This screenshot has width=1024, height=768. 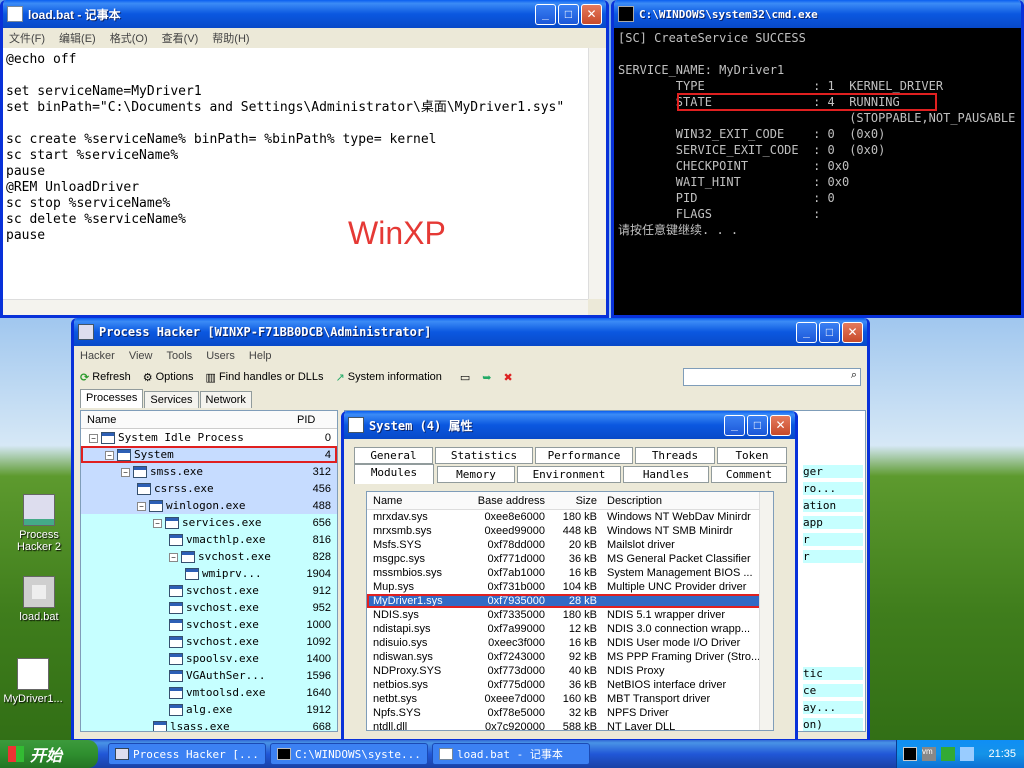 What do you see at coordinates (573, 501) in the screenshot?
I see `column-size: Size` at bounding box center [573, 501].